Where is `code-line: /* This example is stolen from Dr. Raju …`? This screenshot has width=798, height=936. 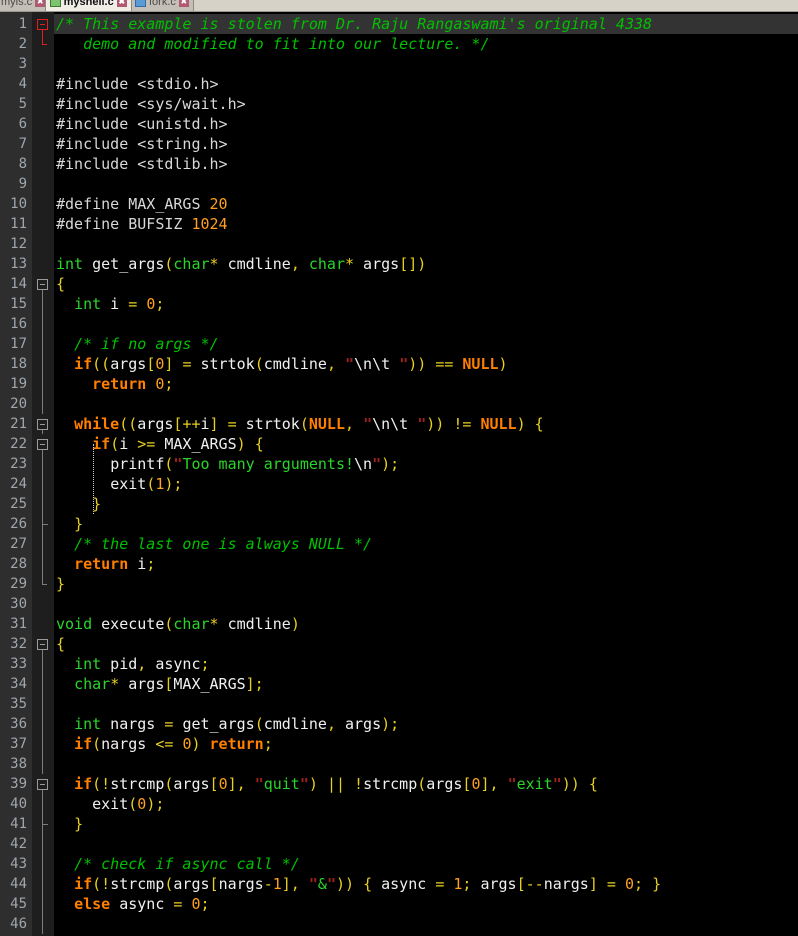
code-line: /* This example is stolen from Dr. Raju … is located at coordinates (426, 24).